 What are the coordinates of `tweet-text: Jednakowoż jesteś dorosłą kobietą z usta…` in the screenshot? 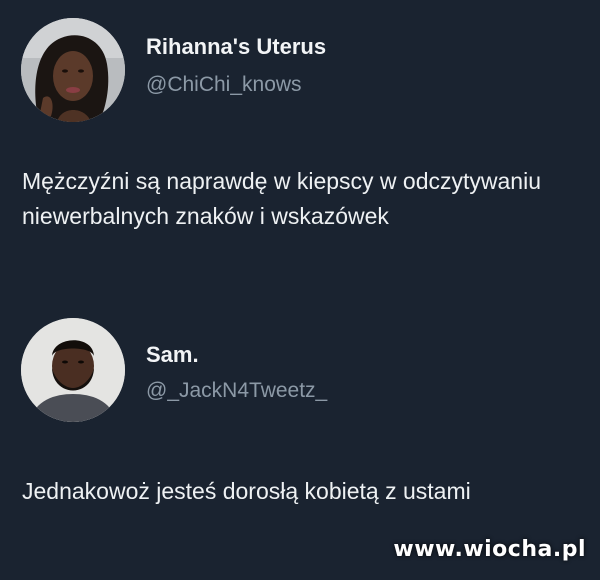 It's located at (246, 491).